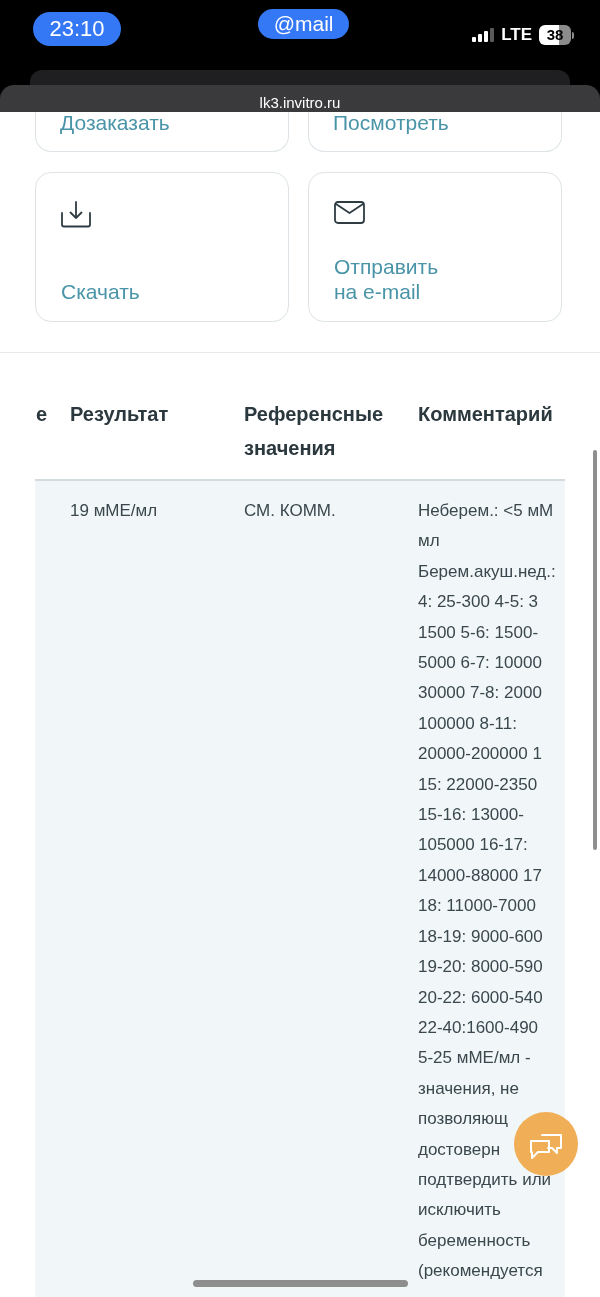 The image size is (600, 1297). Describe the element at coordinates (486, 511) in the screenshot. I see `comment-line: Неберем.: <5 мМ` at that location.